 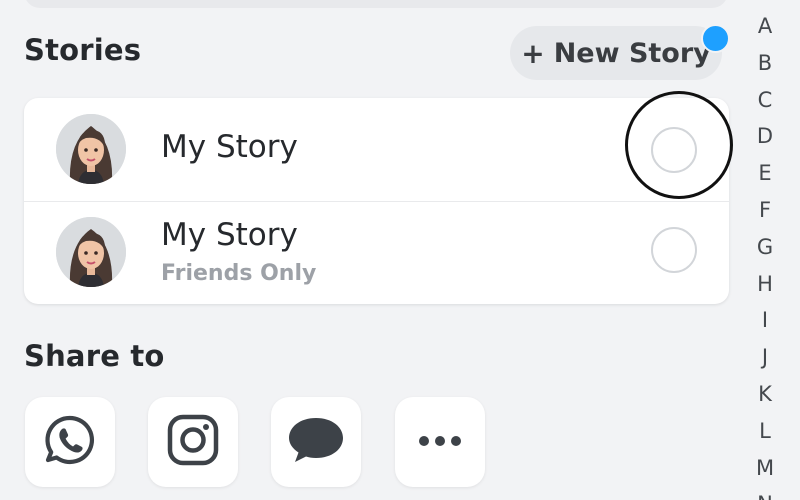 What do you see at coordinates (765, 63) in the screenshot?
I see `alphabet-index-letter: B` at bounding box center [765, 63].